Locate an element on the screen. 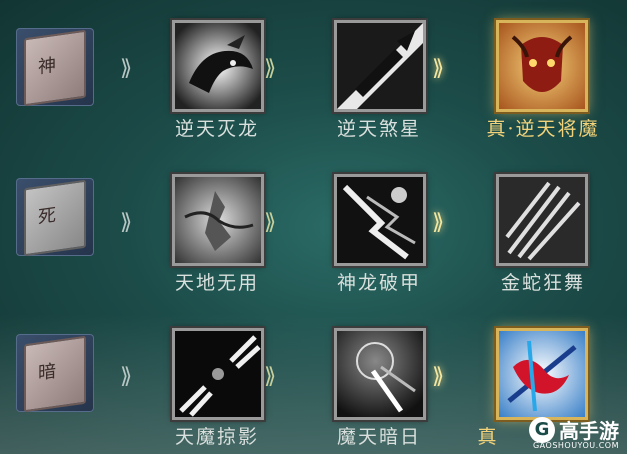 The width and height of the screenshot is (627, 454). watermark-logo: G 高手游 GAOSHOUYOU.COM is located at coordinates (574, 432).